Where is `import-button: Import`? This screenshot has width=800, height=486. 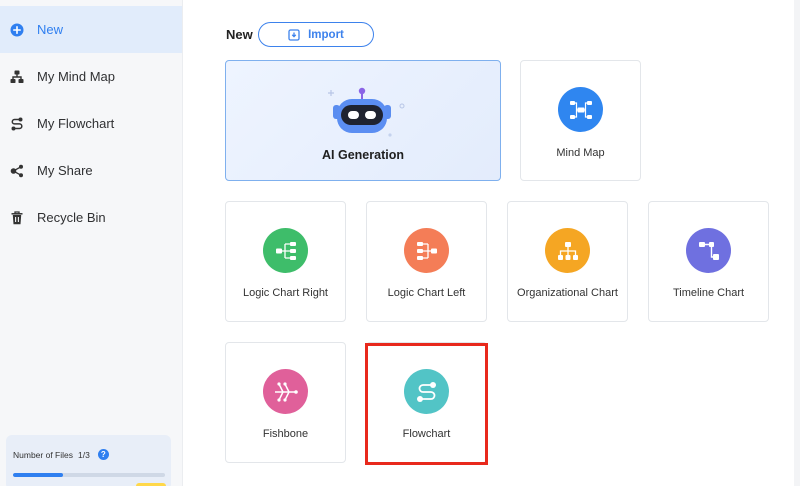 import-button: Import is located at coordinates (316, 34).